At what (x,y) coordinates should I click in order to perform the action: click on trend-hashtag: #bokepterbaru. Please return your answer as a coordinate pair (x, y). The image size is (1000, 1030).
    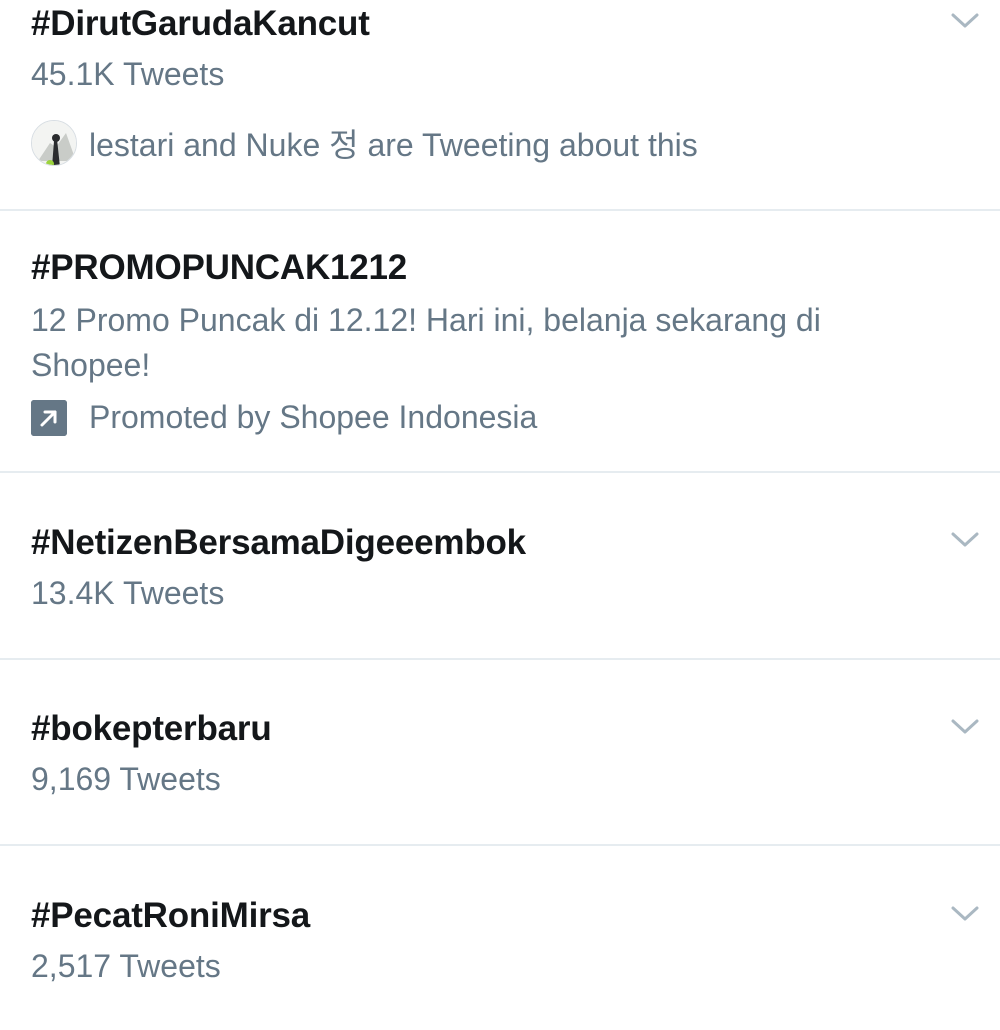
    Looking at the image, I should click on (151, 729).